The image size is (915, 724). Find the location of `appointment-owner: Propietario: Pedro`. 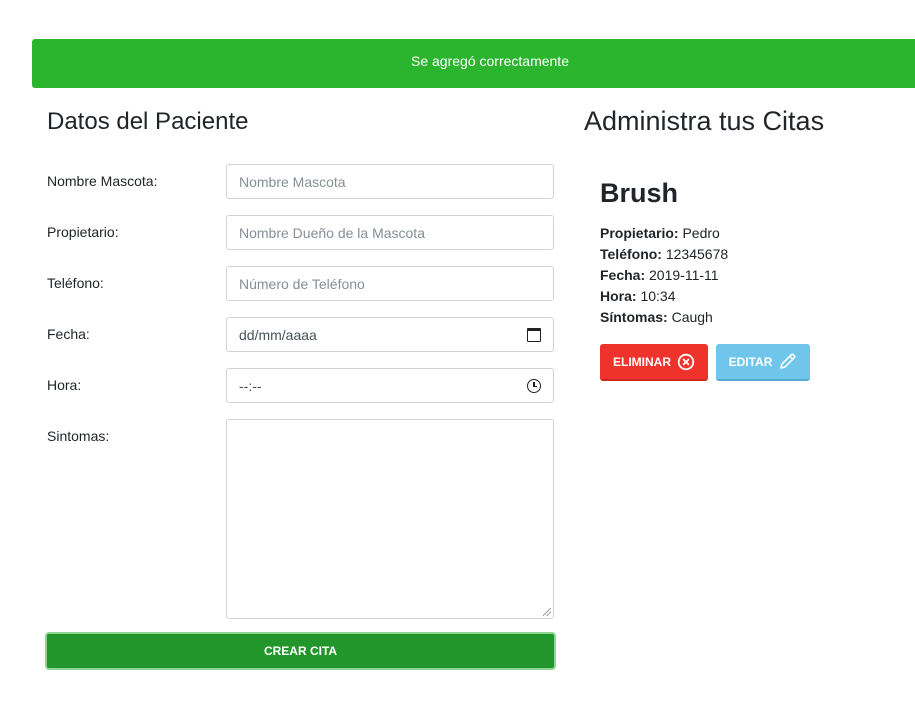

appointment-owner: Propietario: Pedro is located at coordinates (660, 233).